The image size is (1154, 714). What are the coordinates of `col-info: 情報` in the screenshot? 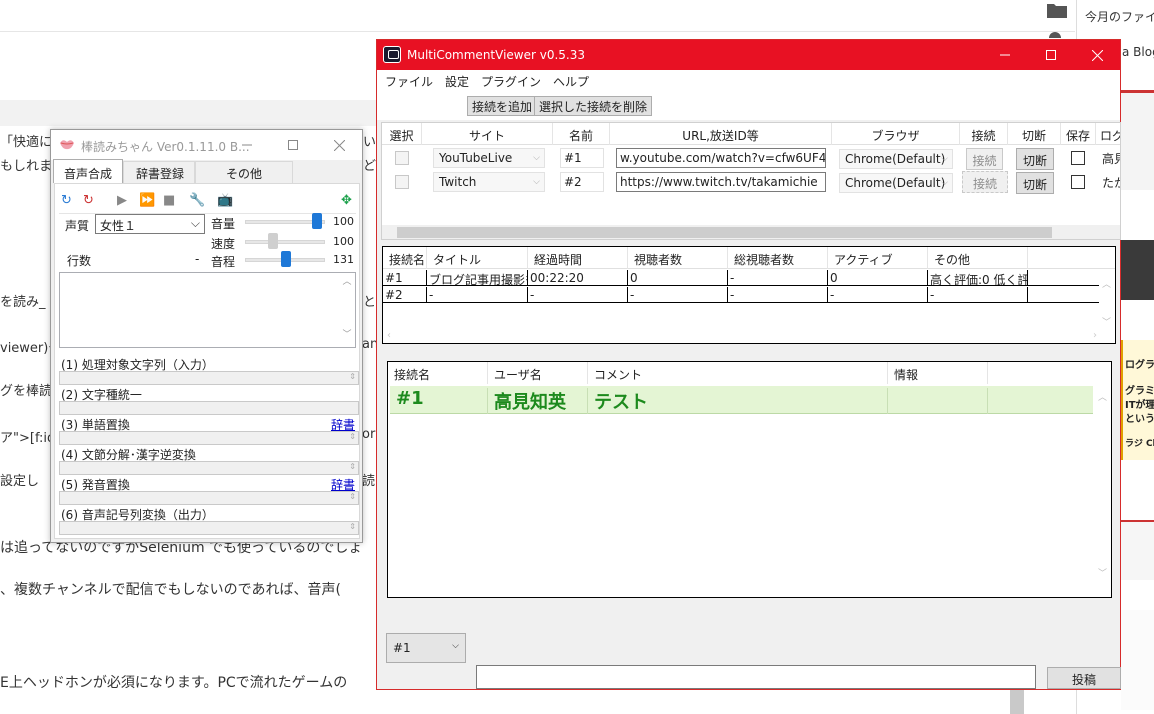 It's located at (938, 373).